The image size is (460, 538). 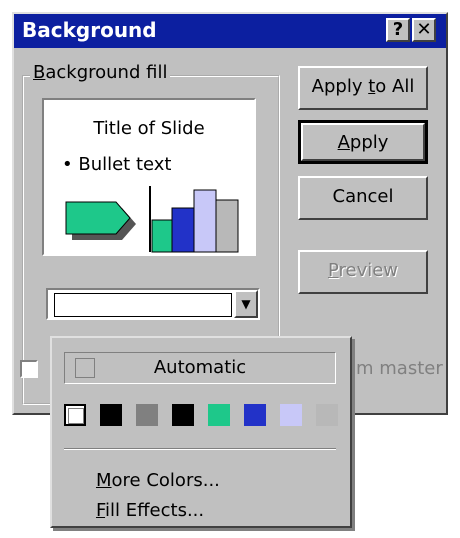 What do you see at coordinates (399, 368) in the screenshot?
I see `omit-master-label: m master` at bounding box center [399, 368].